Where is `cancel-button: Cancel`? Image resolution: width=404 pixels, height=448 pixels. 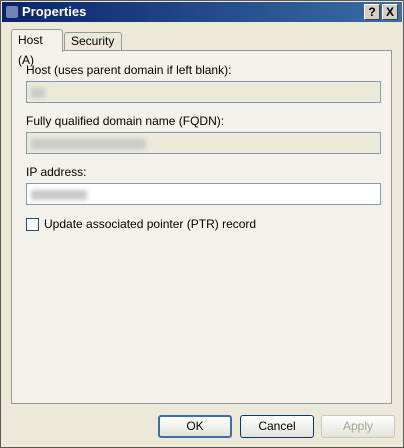
cancel-button: Cancel is located at coordinates (277, 426).